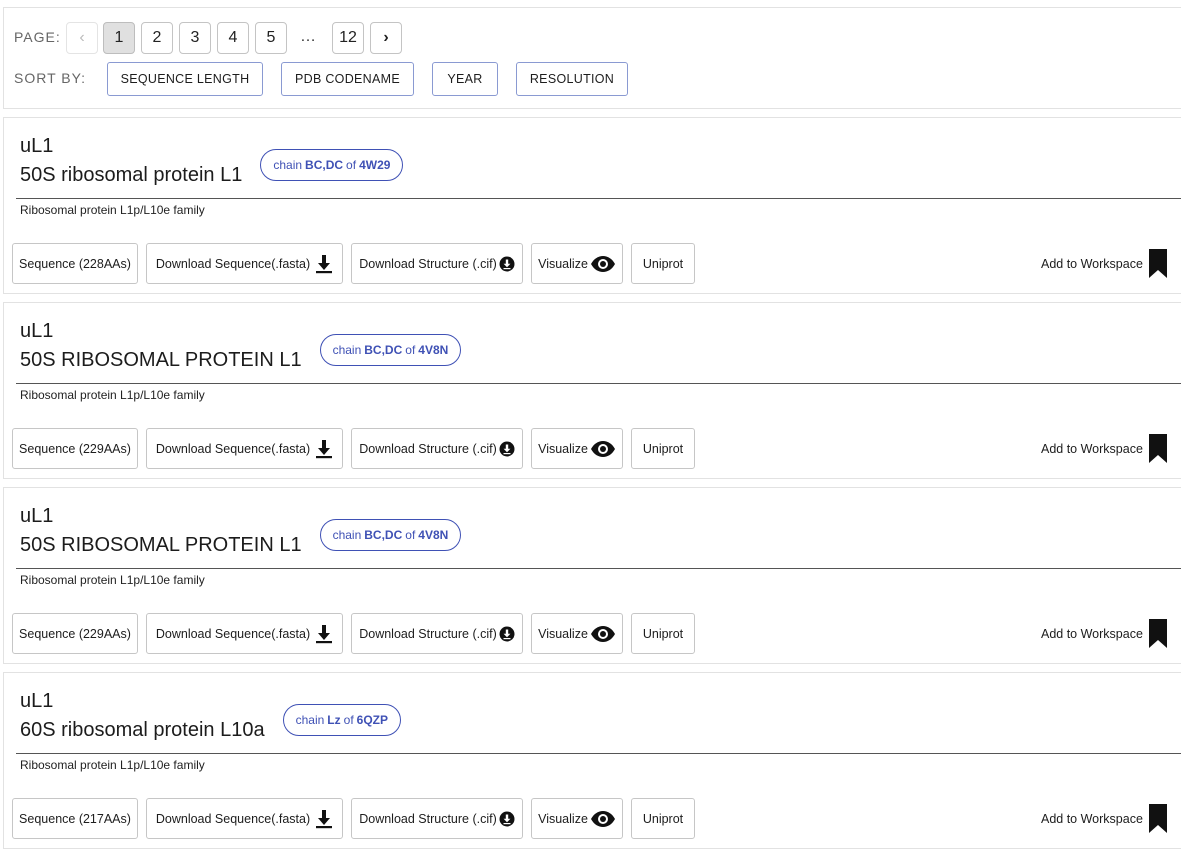 The height and width of the screenshot is (849, 1181). I want to click on protein-name: 50S ribosomal protein L1, so click(131, 175).